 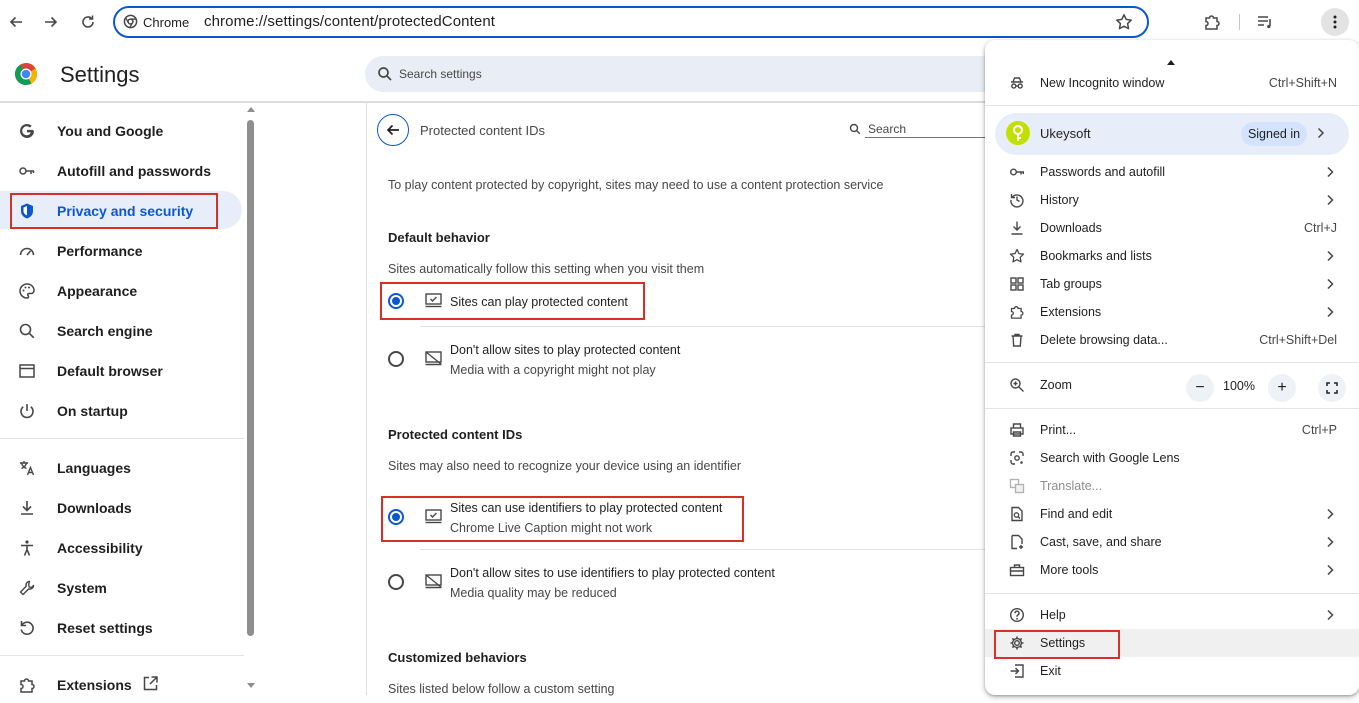 What do you see at coordinates (121, 410) in the screenshot?
I see `sidebar-item-on-startup: On startup` at bounding box center [121, 410].